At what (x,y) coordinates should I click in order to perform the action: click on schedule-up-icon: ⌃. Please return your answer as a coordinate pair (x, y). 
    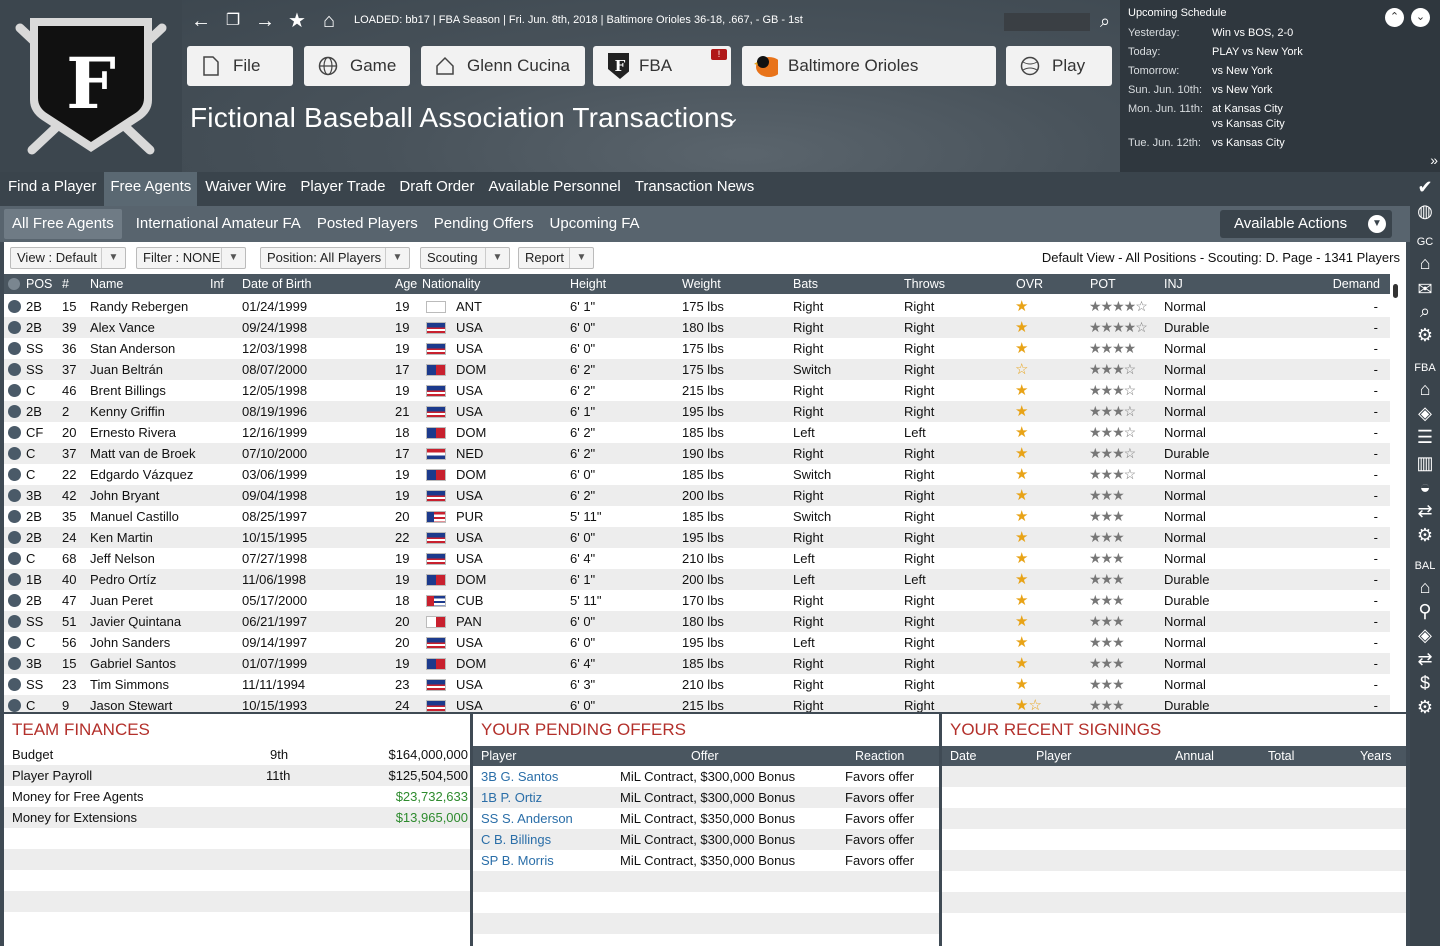
    Looking at the image, I should click on (1394, 17).